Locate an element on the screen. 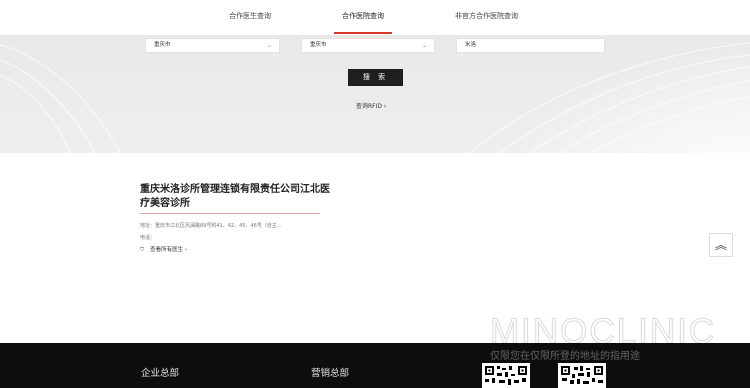 Image resolution: width=750 pixels, height=388 pixels. active-tab-indicator is located at coordinates (363, 33).